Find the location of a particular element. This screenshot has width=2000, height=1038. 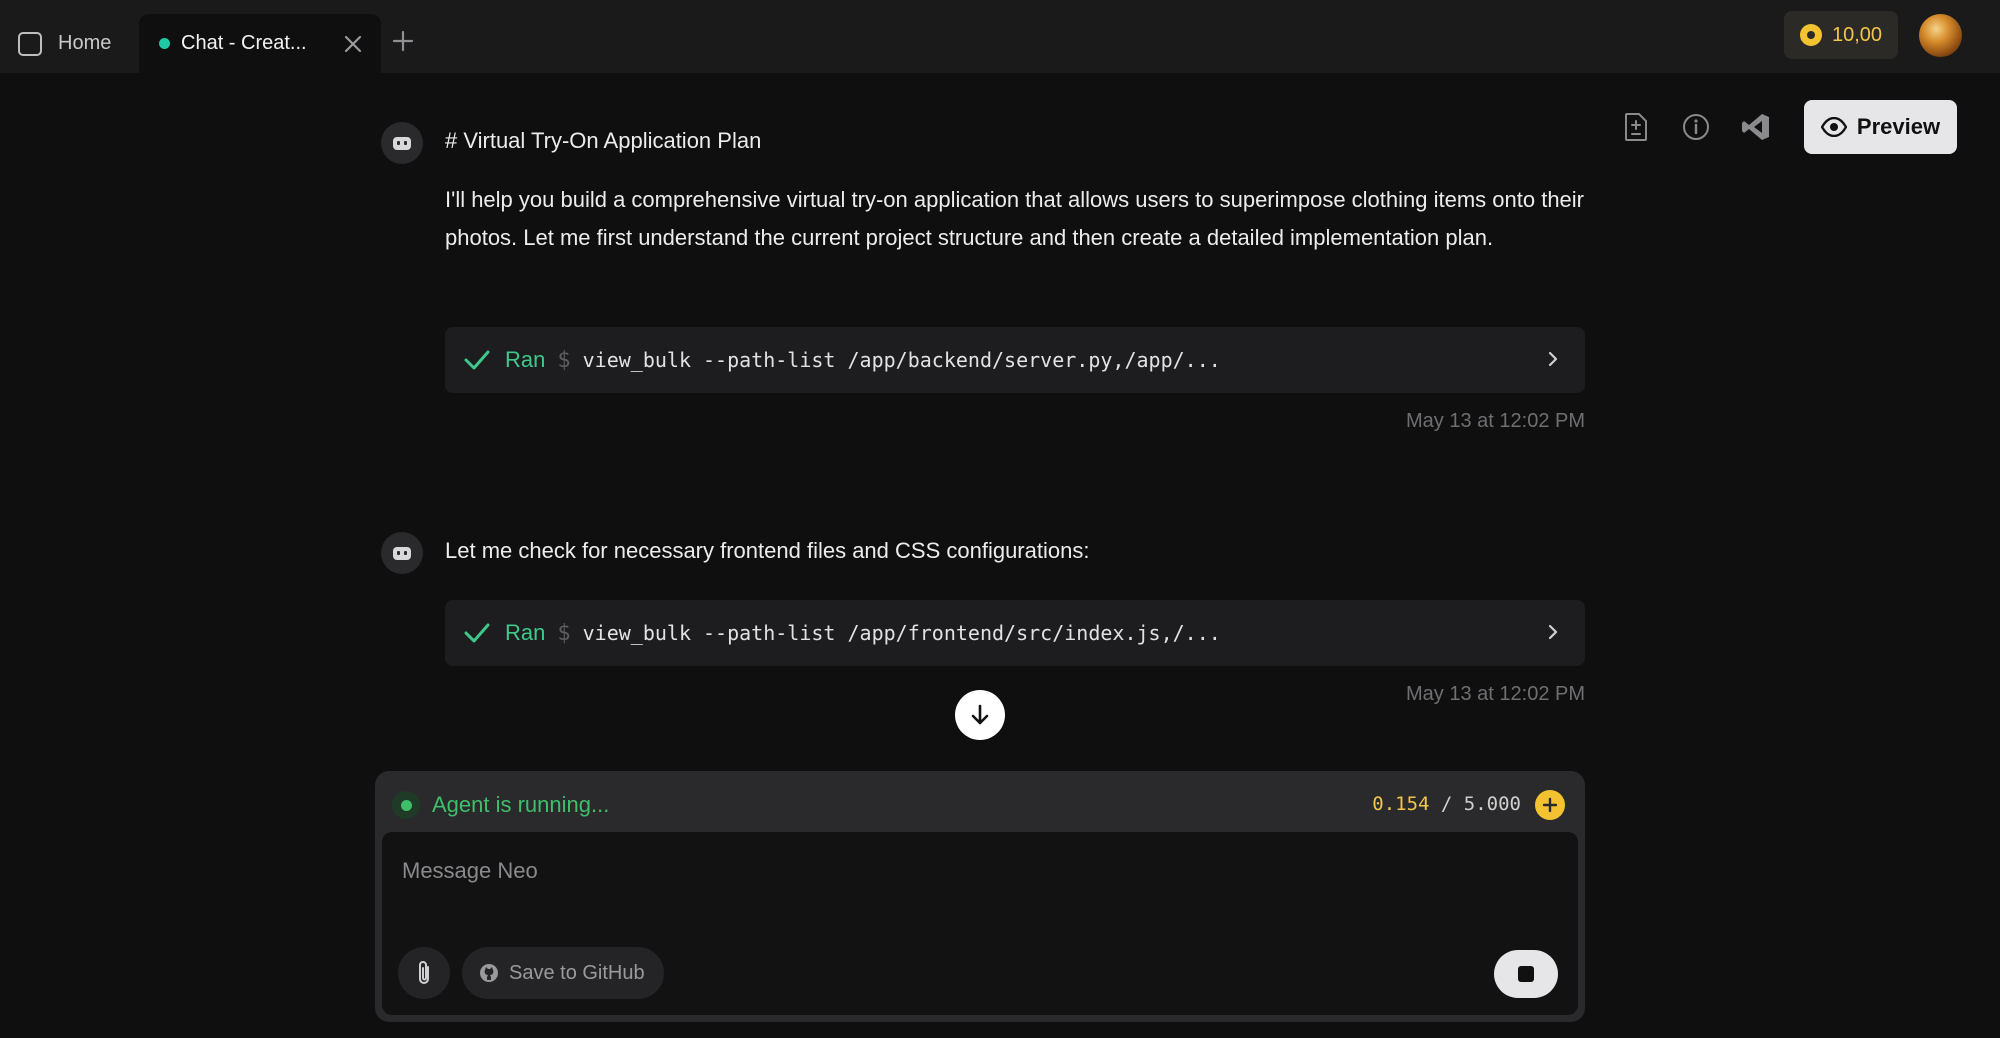

usage-meter: 0.154 / 5.000 is located at coordinates (1446, 804).